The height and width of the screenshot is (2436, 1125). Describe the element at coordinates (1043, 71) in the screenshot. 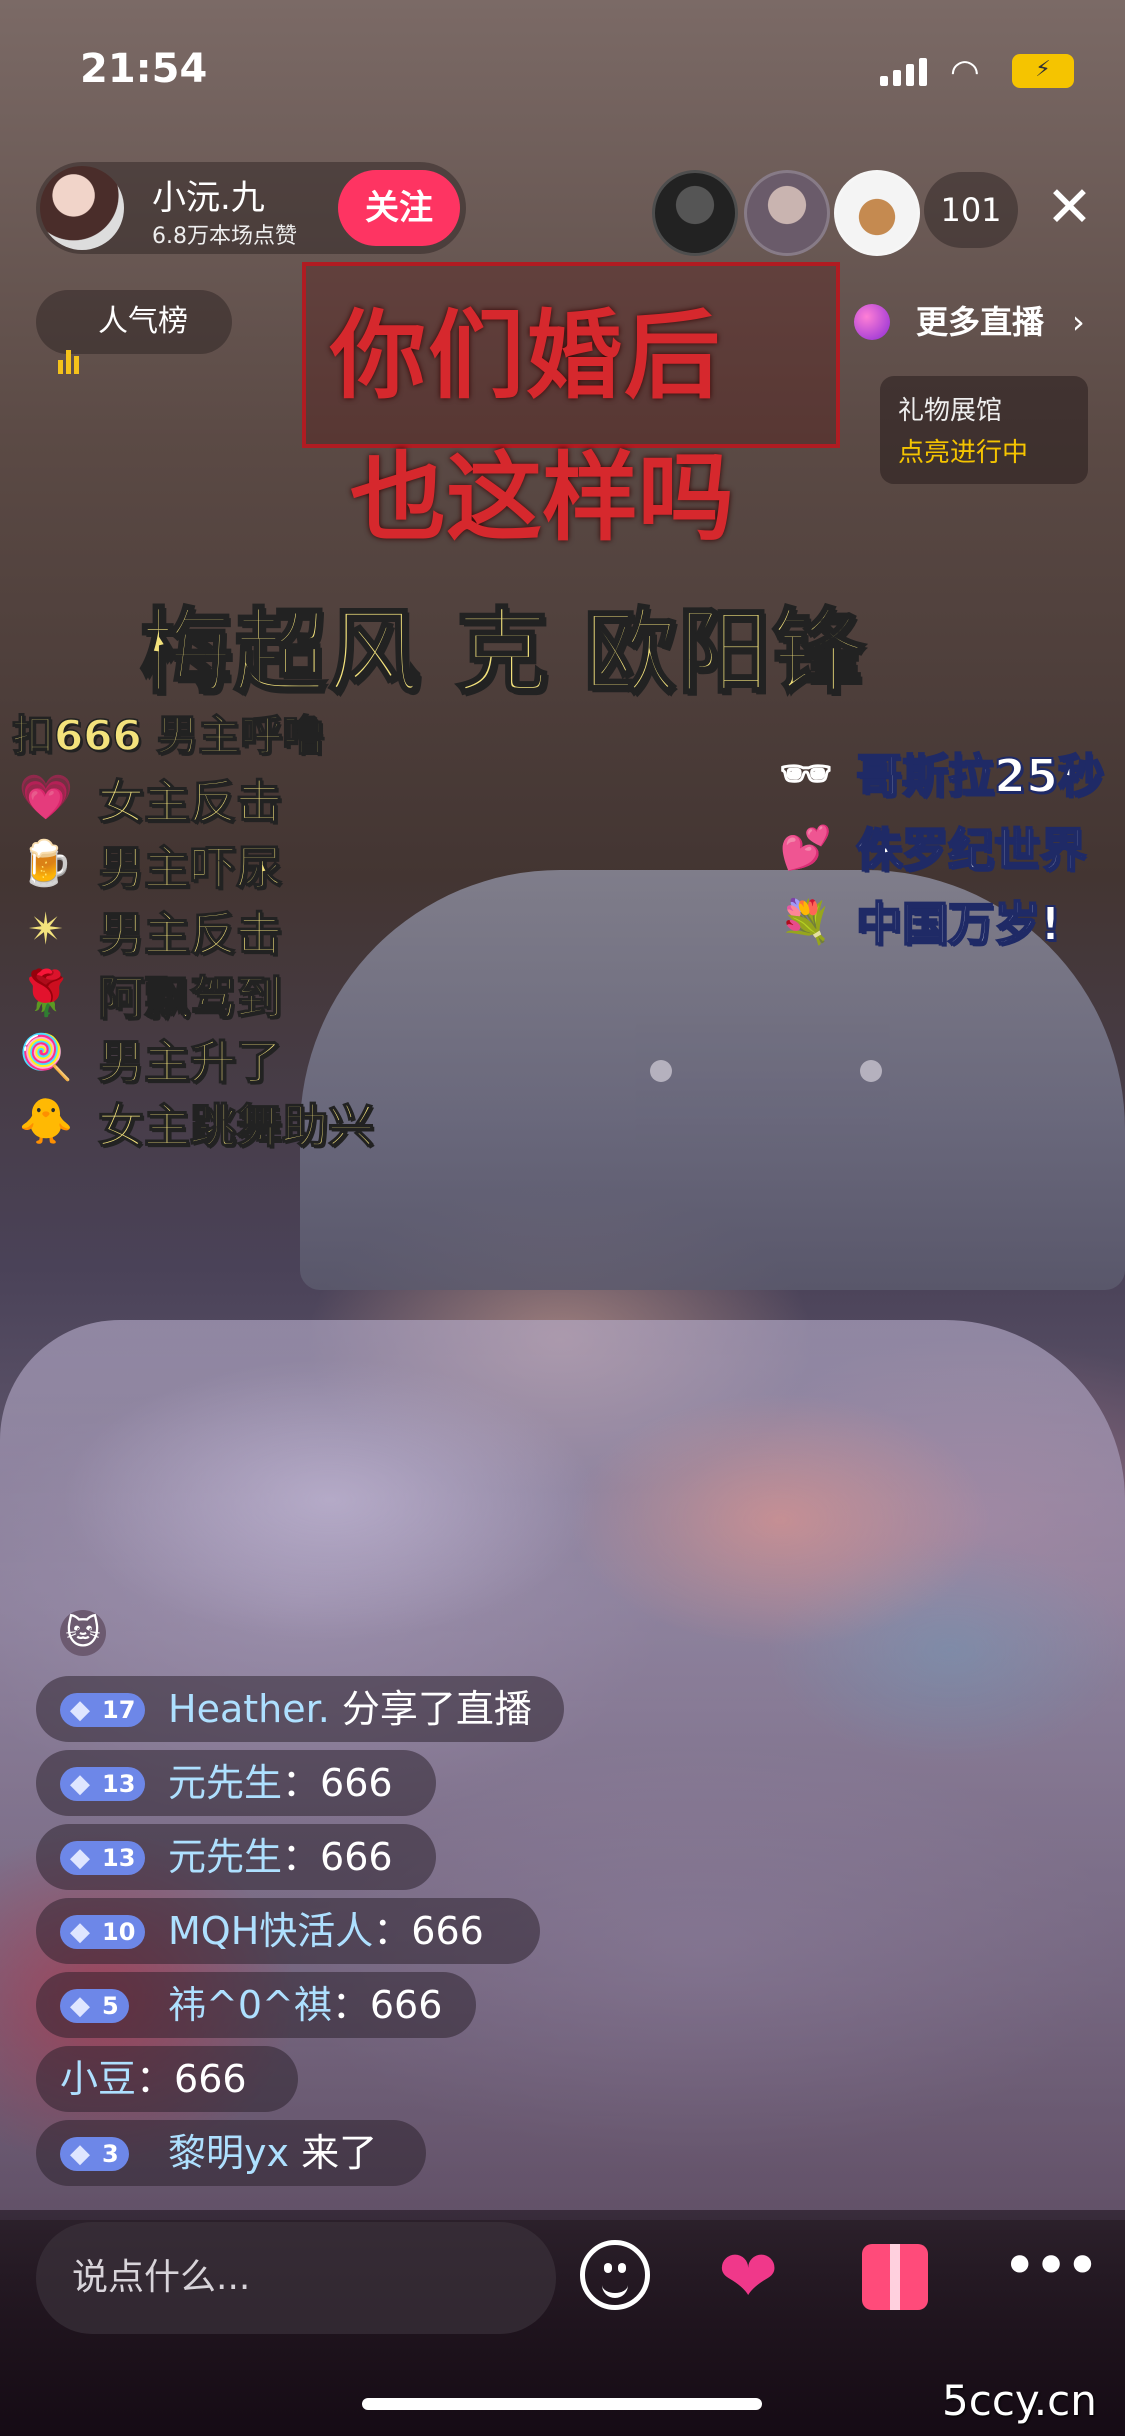

I see `battery-icon: ⚡` at that location.